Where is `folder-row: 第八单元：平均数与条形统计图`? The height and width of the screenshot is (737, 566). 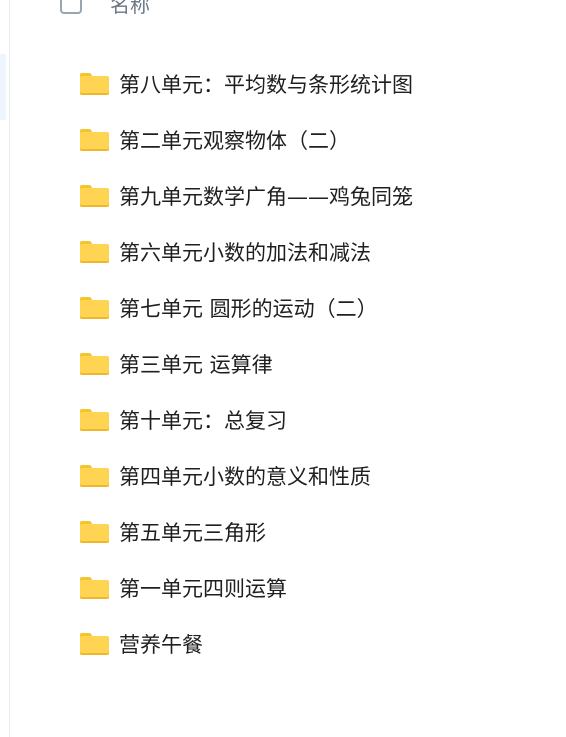 folder-row: 第八单元：平均数与条形统计图 is located at coordinates (246, 84).